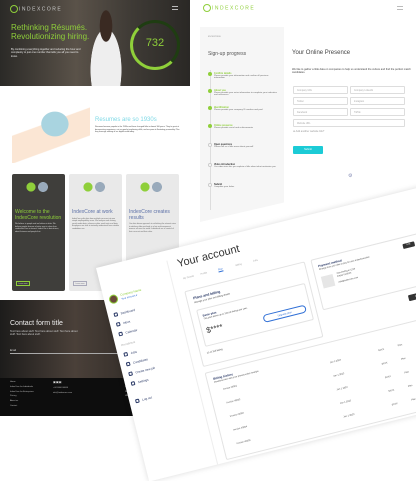 The height and width of the screenshot is (481, 416). I want to click on form-field: Twitter, so click(320, 101).